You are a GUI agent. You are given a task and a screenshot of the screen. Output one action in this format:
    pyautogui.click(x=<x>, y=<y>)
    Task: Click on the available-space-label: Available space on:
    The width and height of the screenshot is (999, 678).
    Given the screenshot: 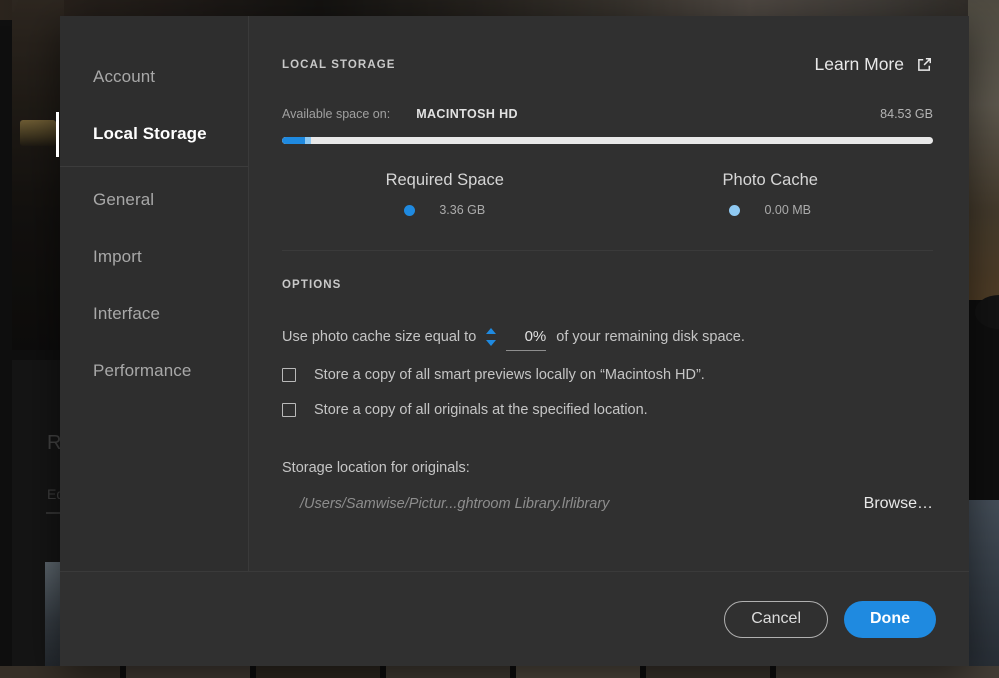 What is the action you would take?
    pyautogui.click(x=336, y=114)
    